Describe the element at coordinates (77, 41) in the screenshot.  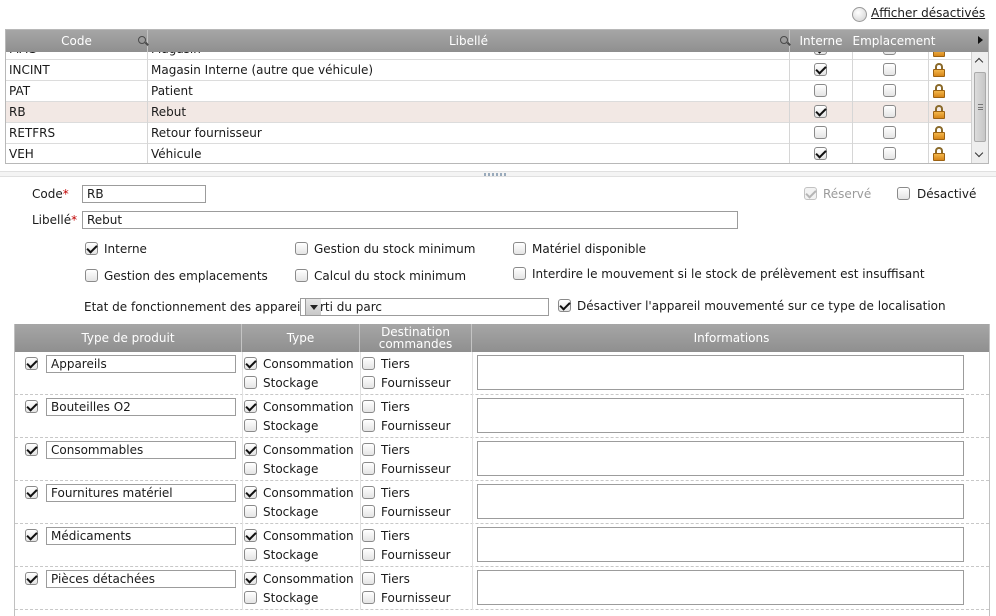
I see `column-header-code: Code` at that location.